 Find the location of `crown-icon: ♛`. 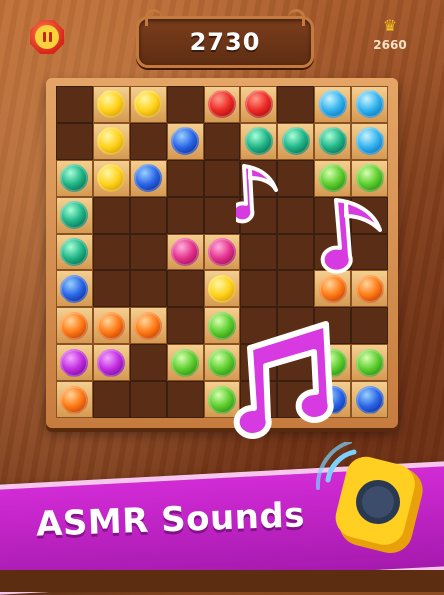

crown-icon: ♛ is located at coordinates (390, 25).